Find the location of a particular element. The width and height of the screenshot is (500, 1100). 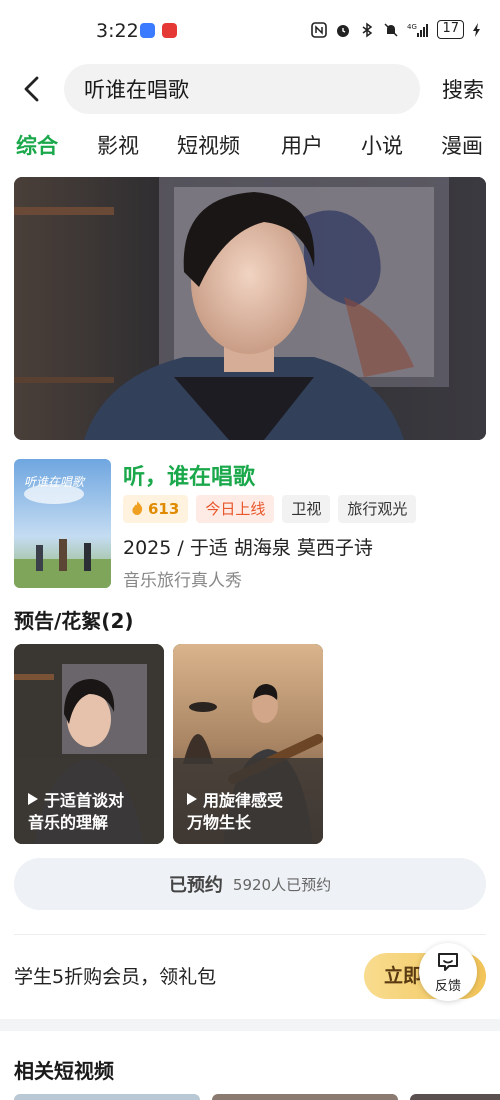

show-tags: 613 今日上线 卫视 旅行观光 is located at coordinates (270, 509).